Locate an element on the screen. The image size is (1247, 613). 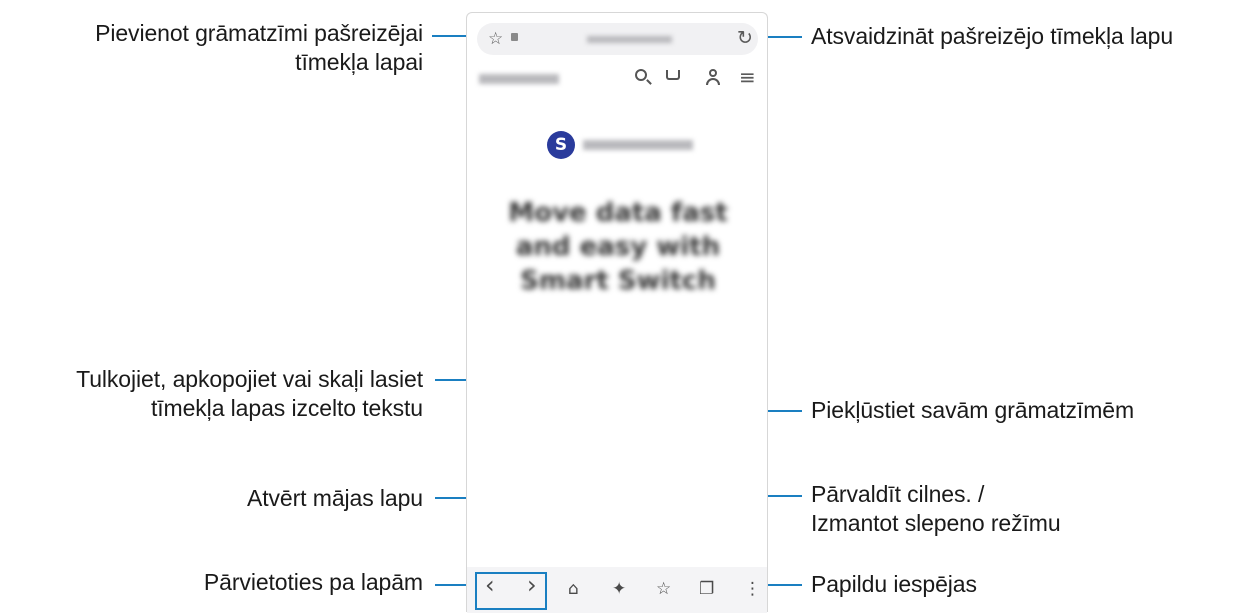
callout-line: Izmantot slepeno režīmu is located at coordinates (936, 523).